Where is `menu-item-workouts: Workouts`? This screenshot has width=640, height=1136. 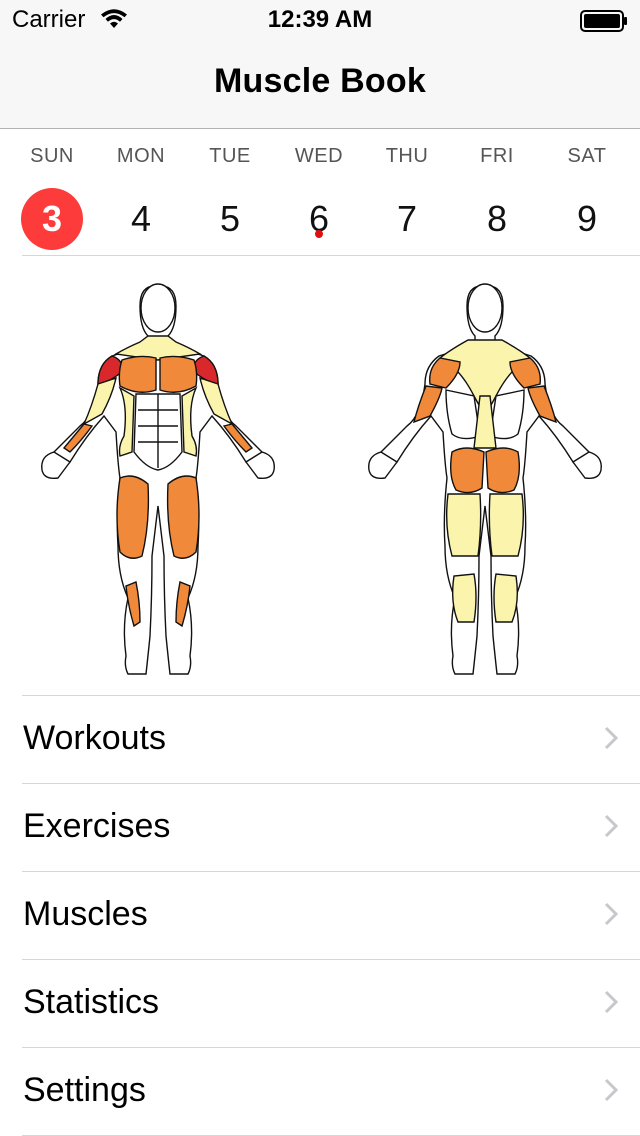 menu-item-workouts: Workouts is located at coordinates (331, 740).